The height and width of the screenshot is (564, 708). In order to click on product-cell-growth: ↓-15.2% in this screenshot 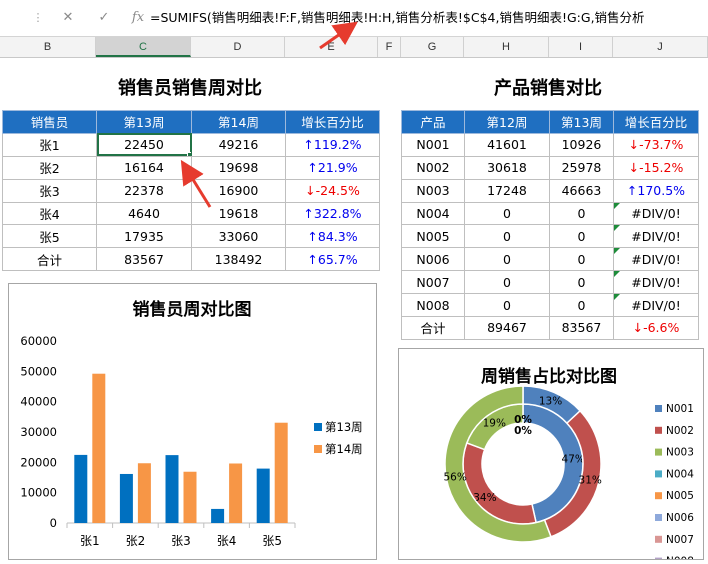, I will do `click(656, 167)`.